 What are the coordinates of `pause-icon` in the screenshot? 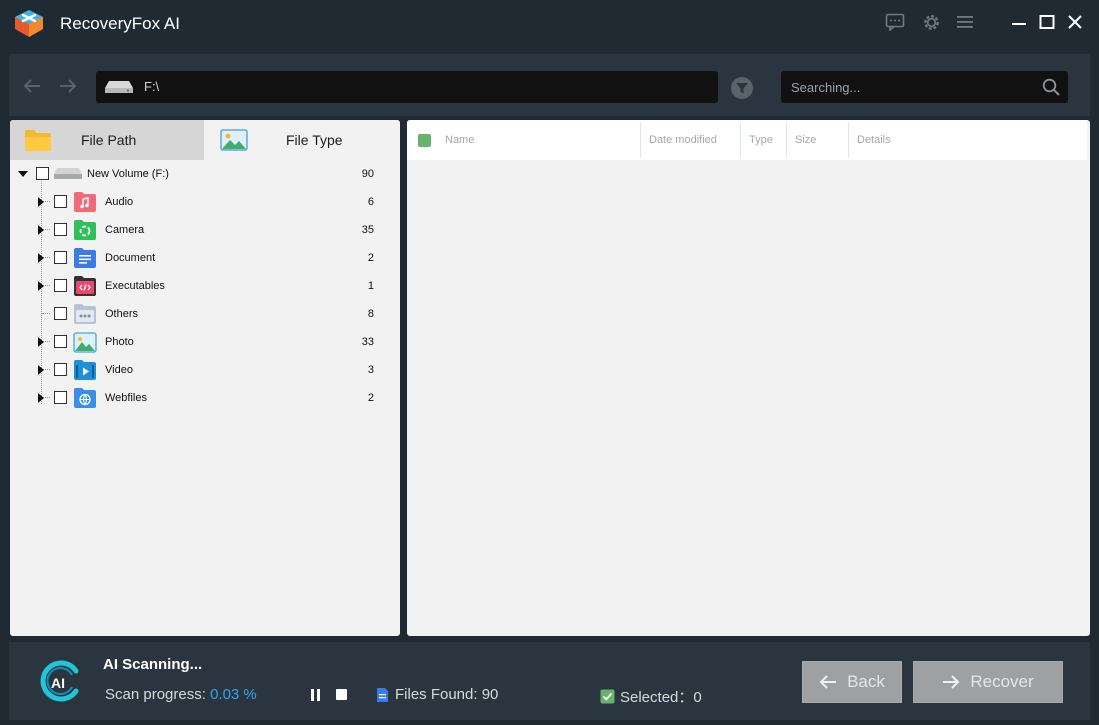 It's located at (316, 695).